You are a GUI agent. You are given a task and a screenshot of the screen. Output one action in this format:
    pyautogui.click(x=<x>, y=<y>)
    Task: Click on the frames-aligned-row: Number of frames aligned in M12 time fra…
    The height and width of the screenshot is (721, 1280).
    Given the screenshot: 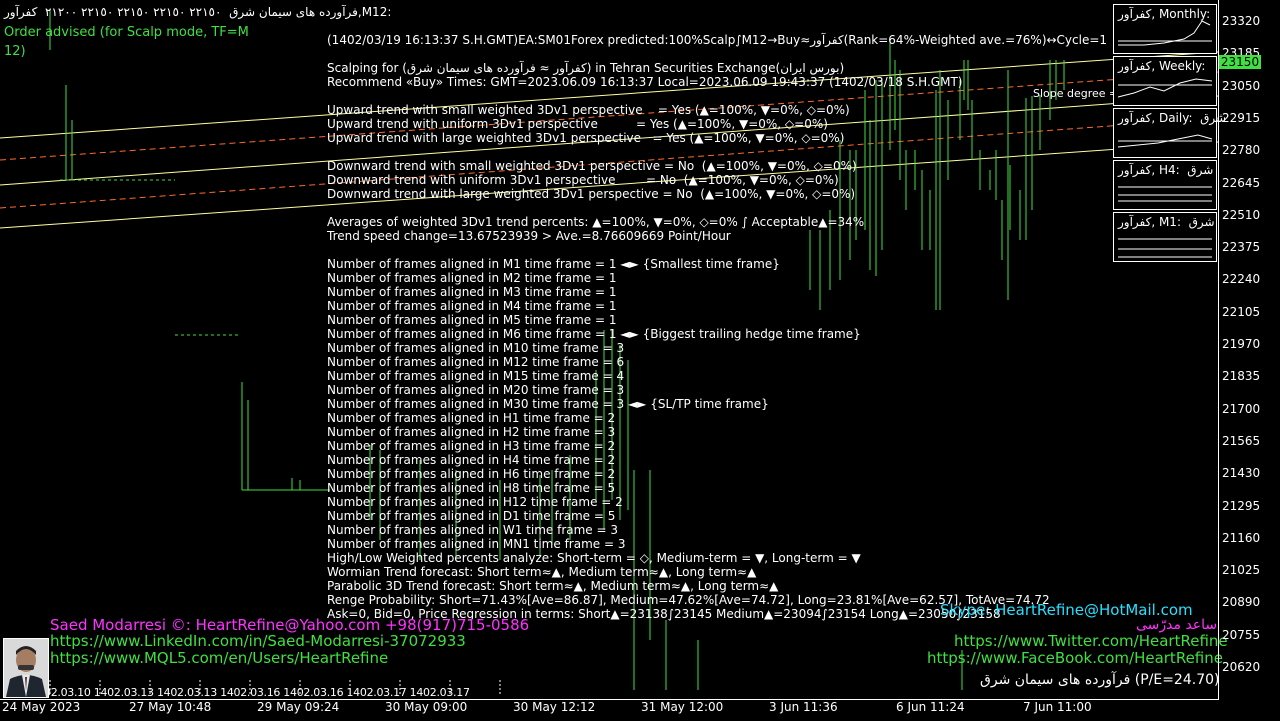 What is the action you would take?
    pyautogui.click(x=476, y=362)
    